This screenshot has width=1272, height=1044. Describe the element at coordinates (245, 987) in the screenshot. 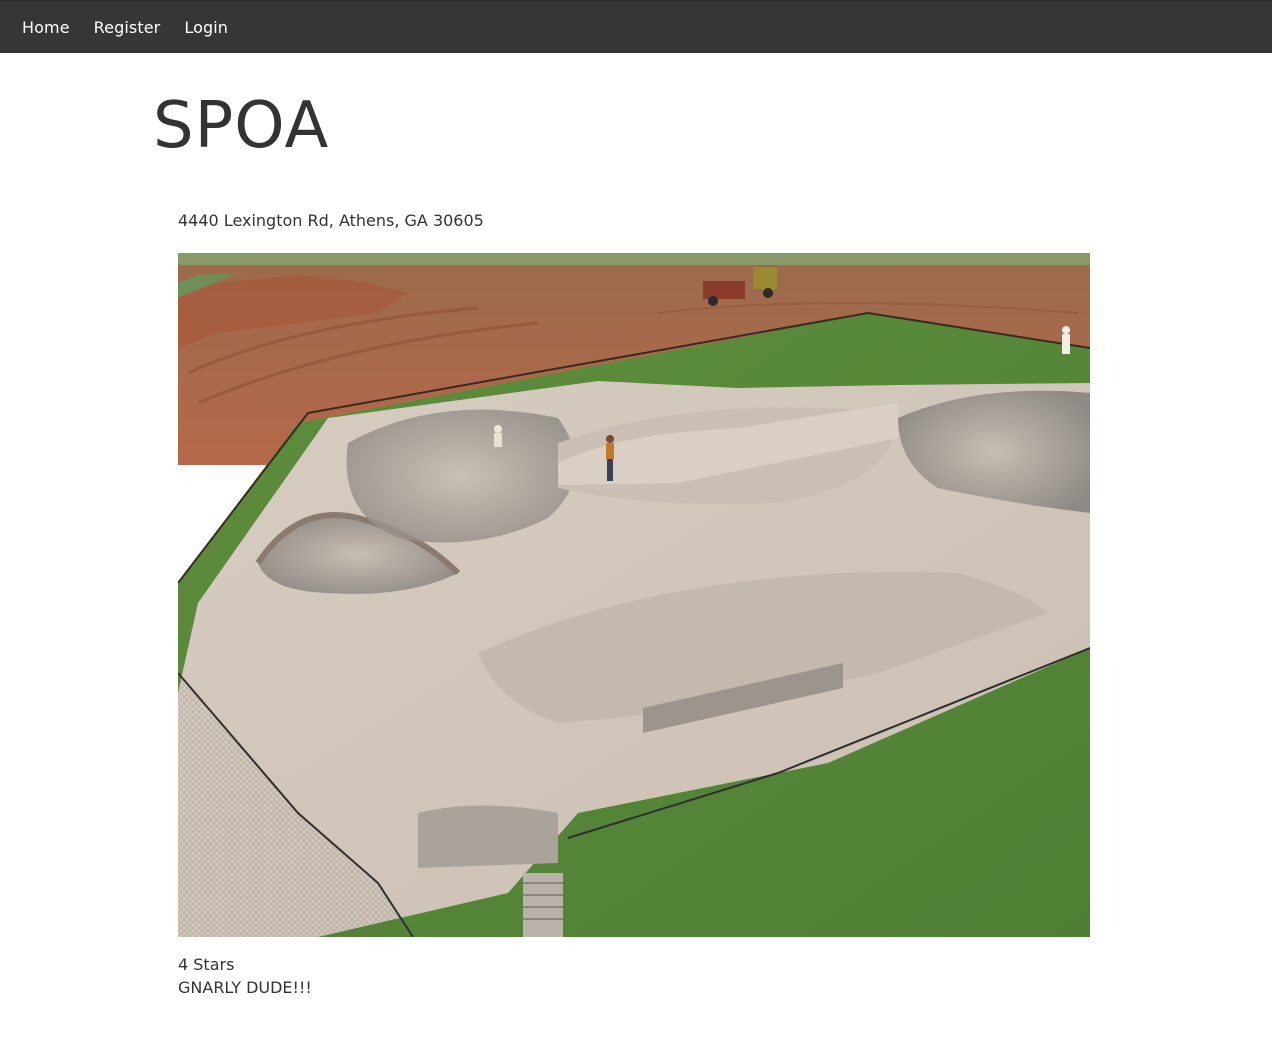

I see `park-review: GNARLY DUDE!!!` at that location.